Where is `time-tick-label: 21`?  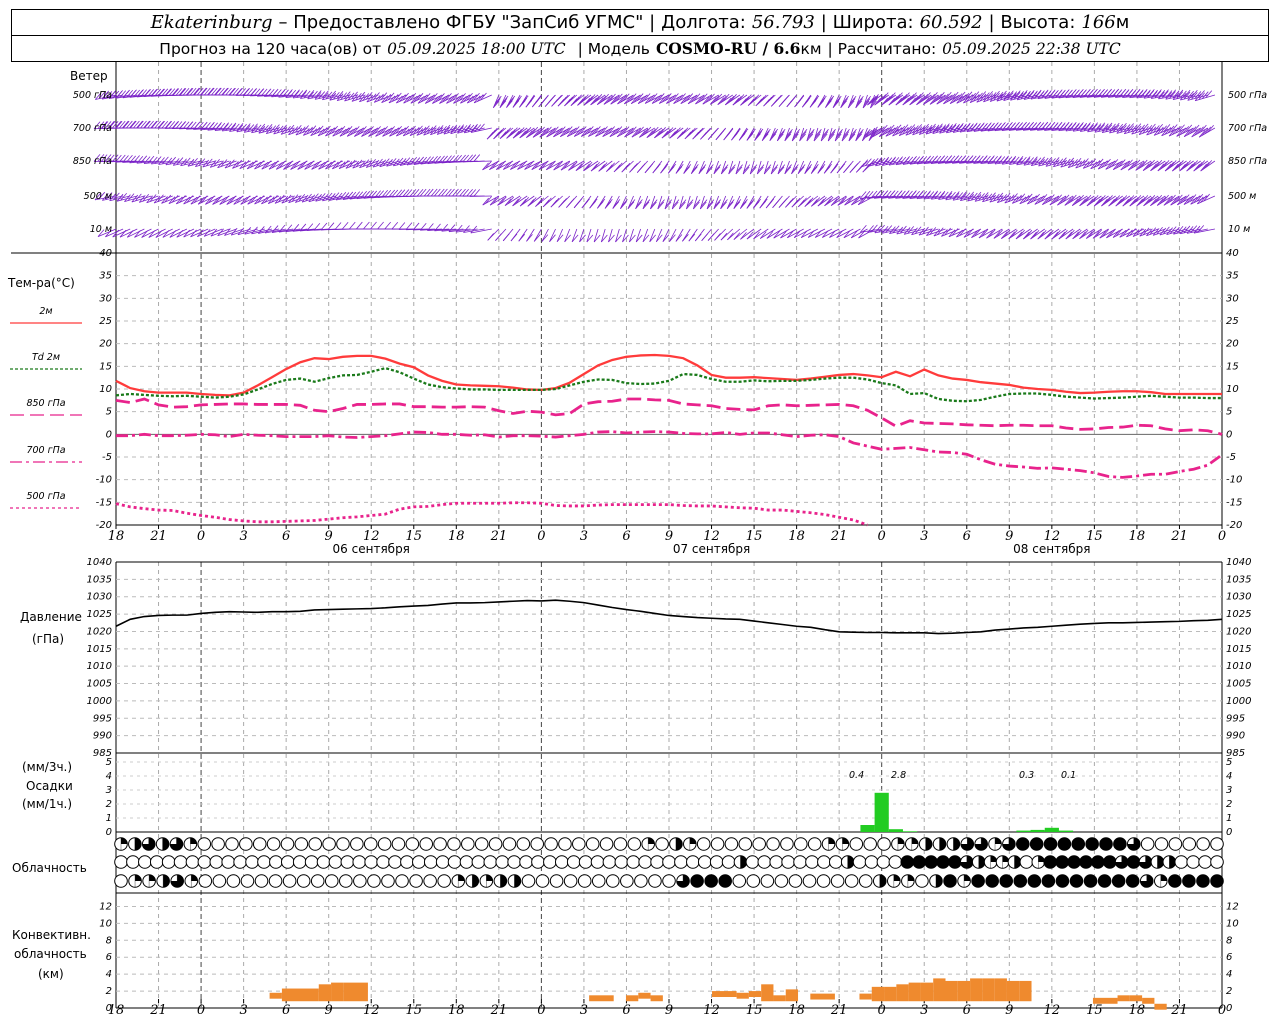 time-tick-label: 21 is located at coordinates (499, 1010).